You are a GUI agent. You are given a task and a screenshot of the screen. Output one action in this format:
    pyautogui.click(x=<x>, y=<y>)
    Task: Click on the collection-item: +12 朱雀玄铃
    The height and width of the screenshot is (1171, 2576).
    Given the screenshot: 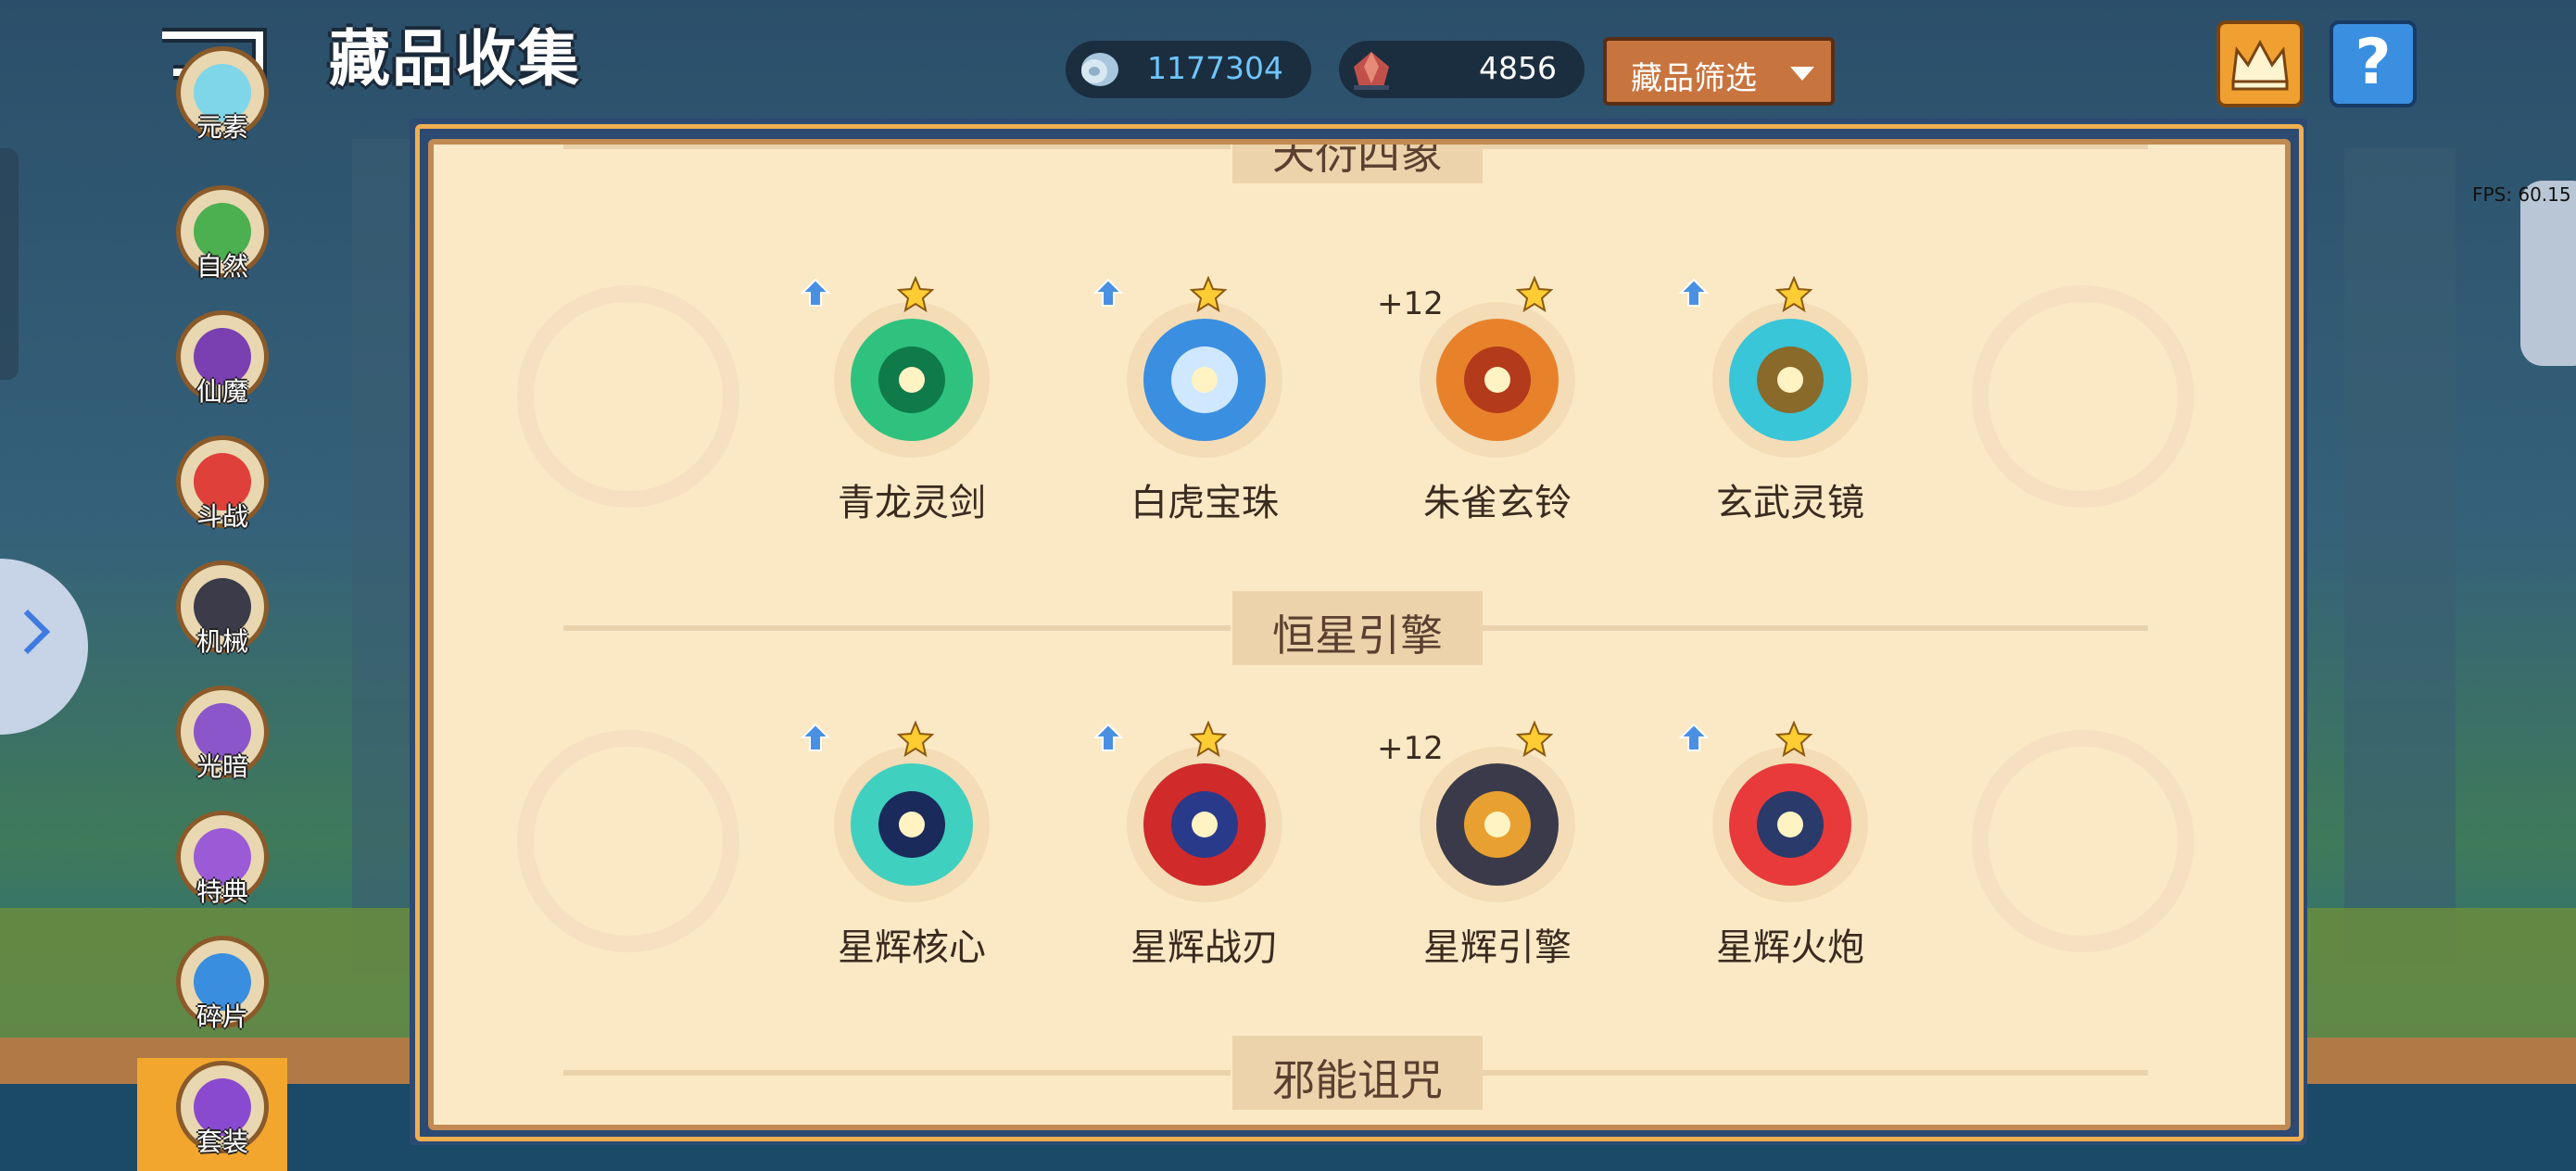 What is the action you would take?
    pyautogui.click(x=1483, y=400)
    